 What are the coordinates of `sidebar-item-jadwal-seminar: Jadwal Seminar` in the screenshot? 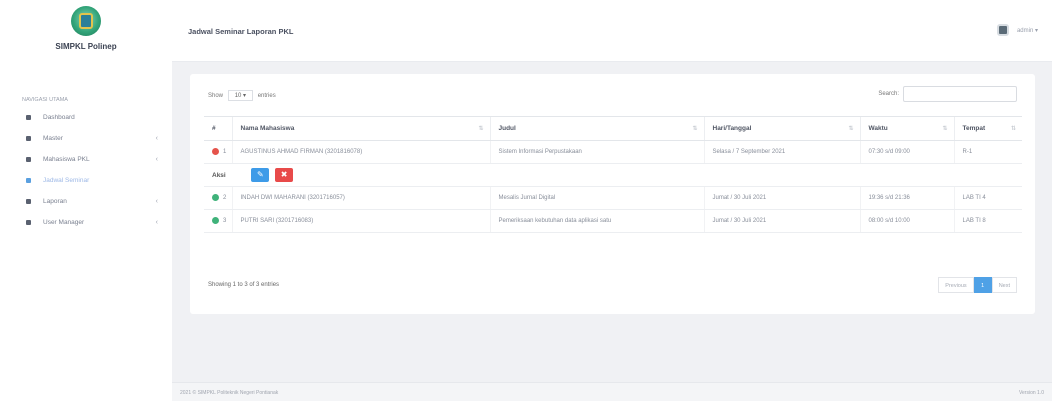 It's located at (86, 180).